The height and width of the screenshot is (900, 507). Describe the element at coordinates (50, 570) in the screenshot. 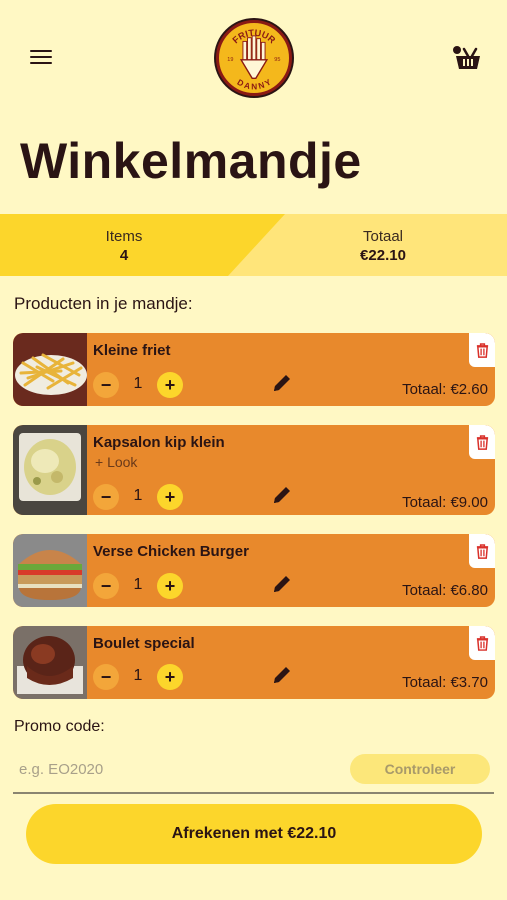

I see `burger-photo` at that location.